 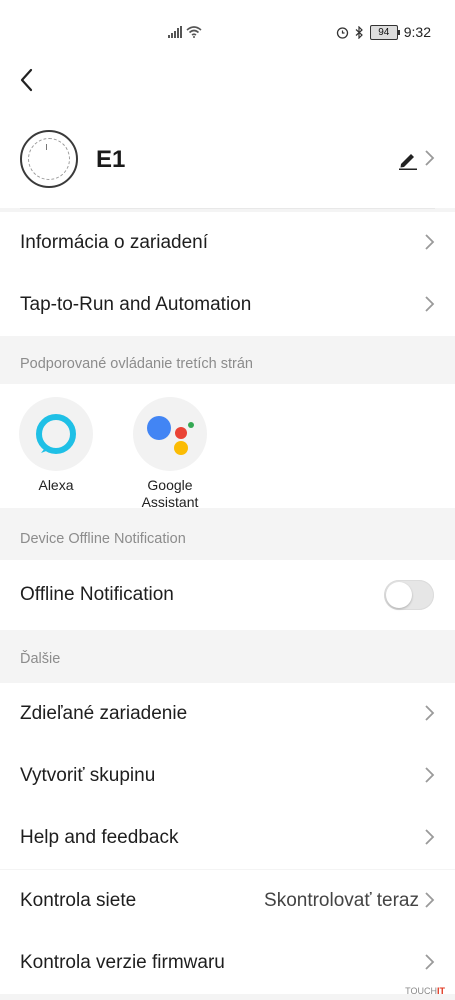 I want to click on row-label: Informácia o zariadení, so click(x=114, y=242).